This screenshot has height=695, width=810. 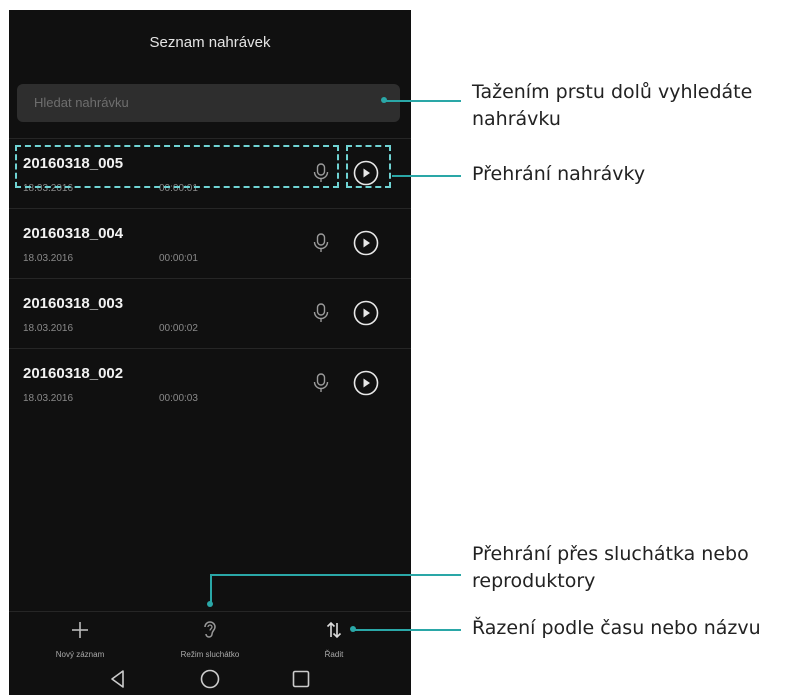 I want to click on recording-name: 20160318_003, so click(x=73, y=303).